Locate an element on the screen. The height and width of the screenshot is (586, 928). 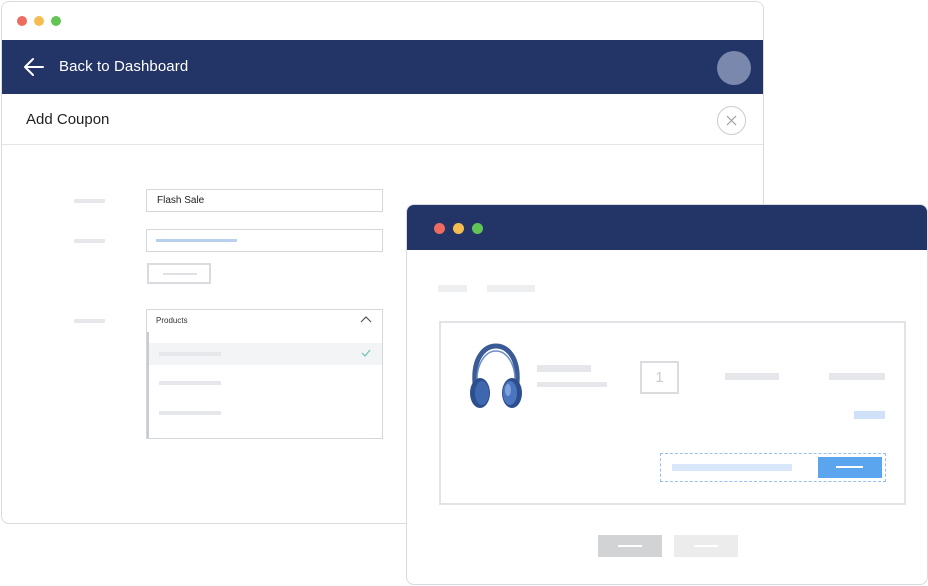
quantity-field: 1 is located at coordinates (659, 377).